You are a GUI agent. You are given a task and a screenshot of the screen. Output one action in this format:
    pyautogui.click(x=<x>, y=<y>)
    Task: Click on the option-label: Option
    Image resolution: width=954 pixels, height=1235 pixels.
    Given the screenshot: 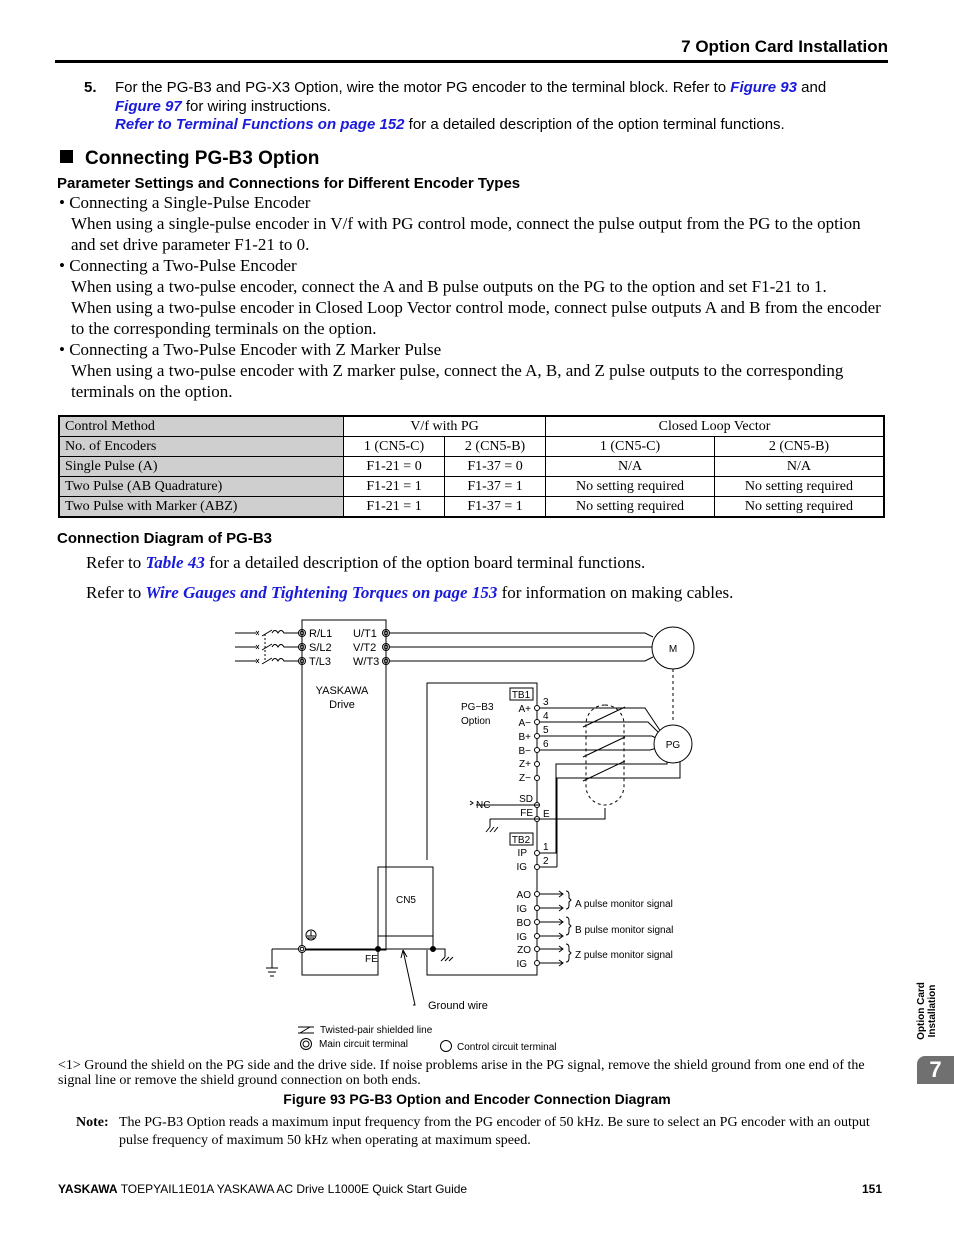 What is the action you would take?
    pyautogui.click(x=475, y=721)
    